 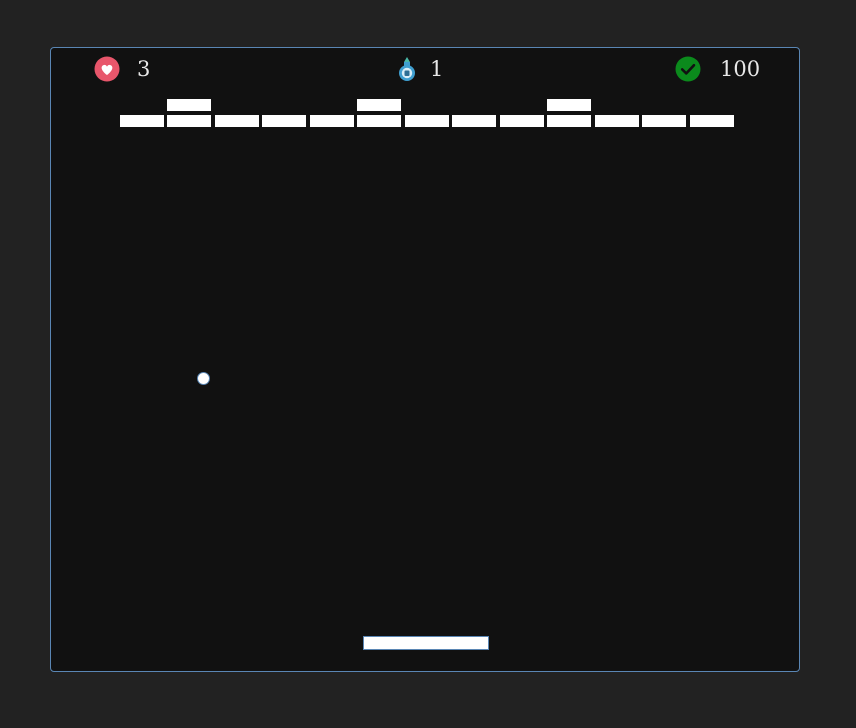 I want to click on paddle, so click(x=426, y=643).